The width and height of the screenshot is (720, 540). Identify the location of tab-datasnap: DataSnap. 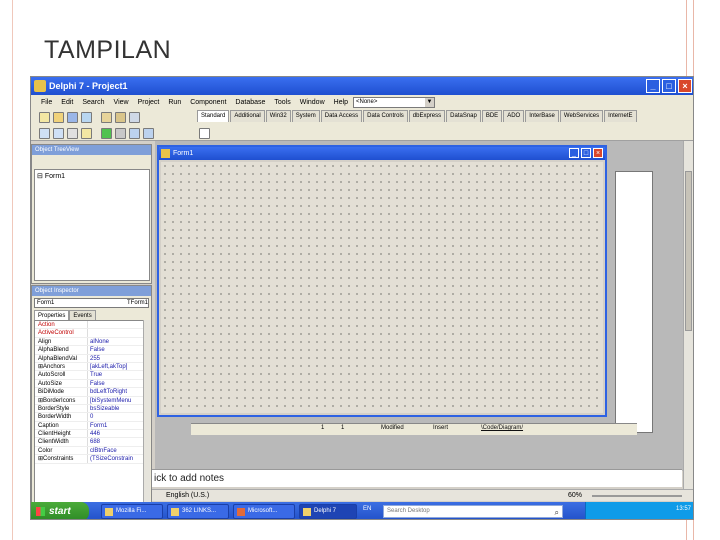
(463, 116).